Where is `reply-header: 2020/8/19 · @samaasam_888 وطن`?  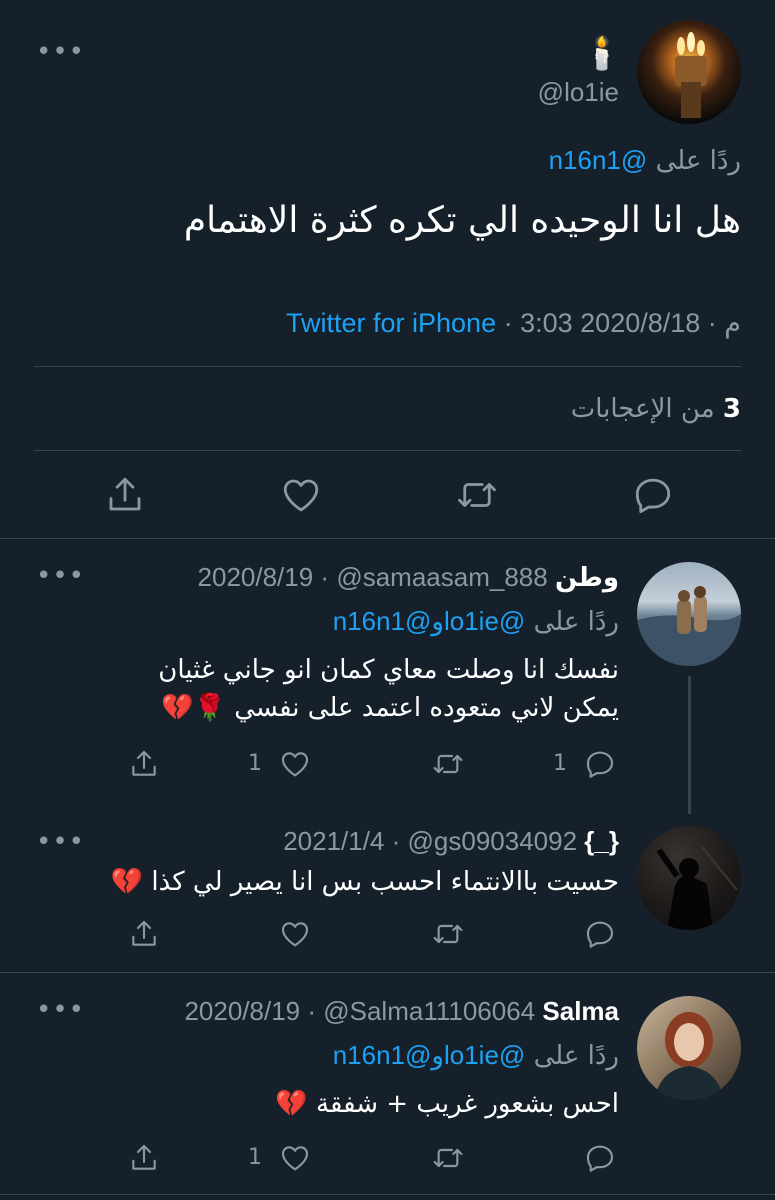 reply-header: 2020/8/19 · @samaasam_888 وطن is located at coordinates (408, 577).